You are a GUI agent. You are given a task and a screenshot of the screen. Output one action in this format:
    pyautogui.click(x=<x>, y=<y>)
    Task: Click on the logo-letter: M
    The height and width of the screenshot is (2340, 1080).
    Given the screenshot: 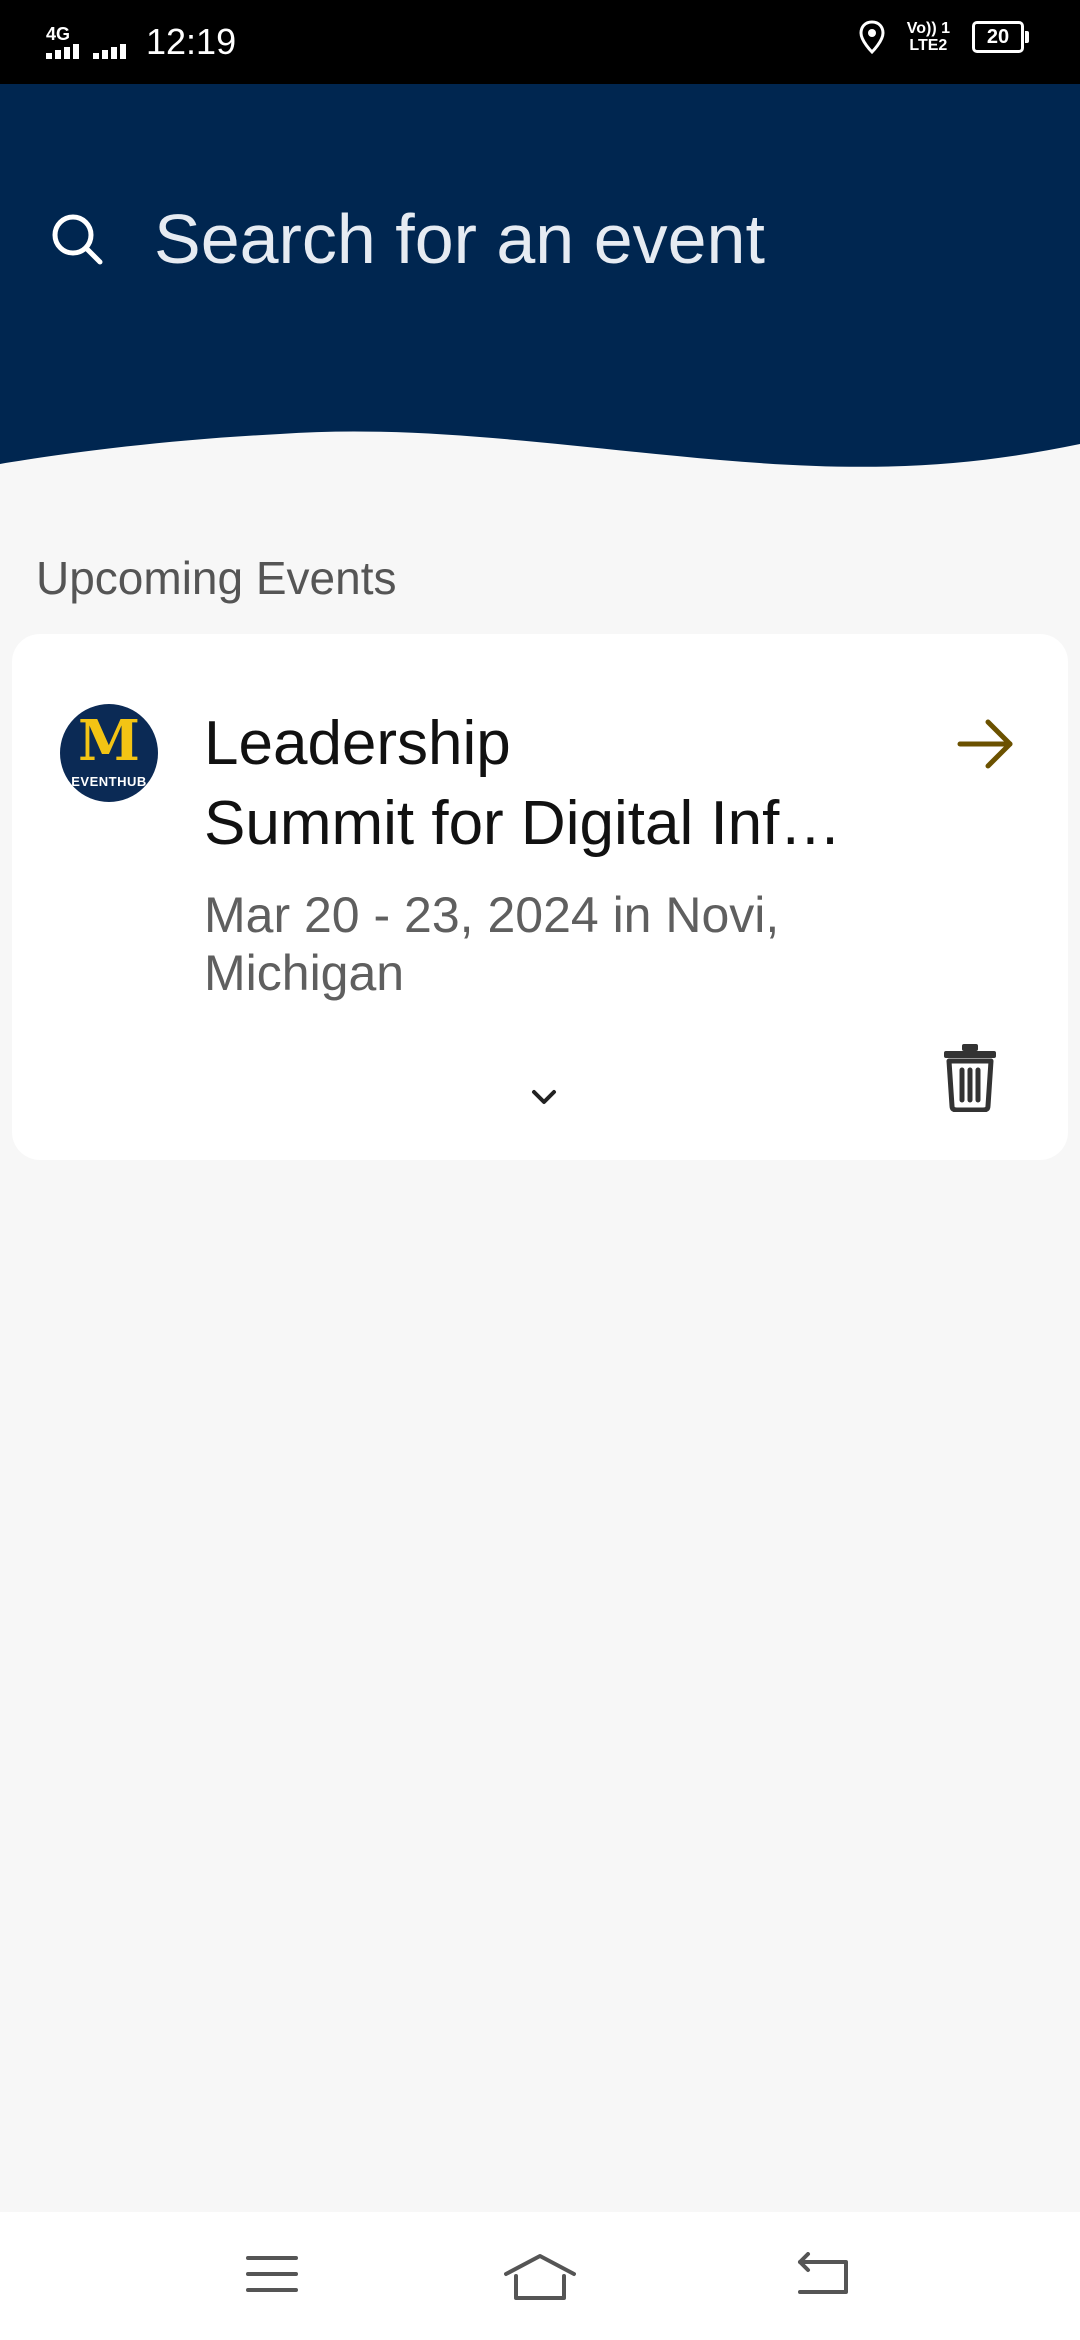 What is the action you would take?
    pyautogui.click(x=109, y=741)
    